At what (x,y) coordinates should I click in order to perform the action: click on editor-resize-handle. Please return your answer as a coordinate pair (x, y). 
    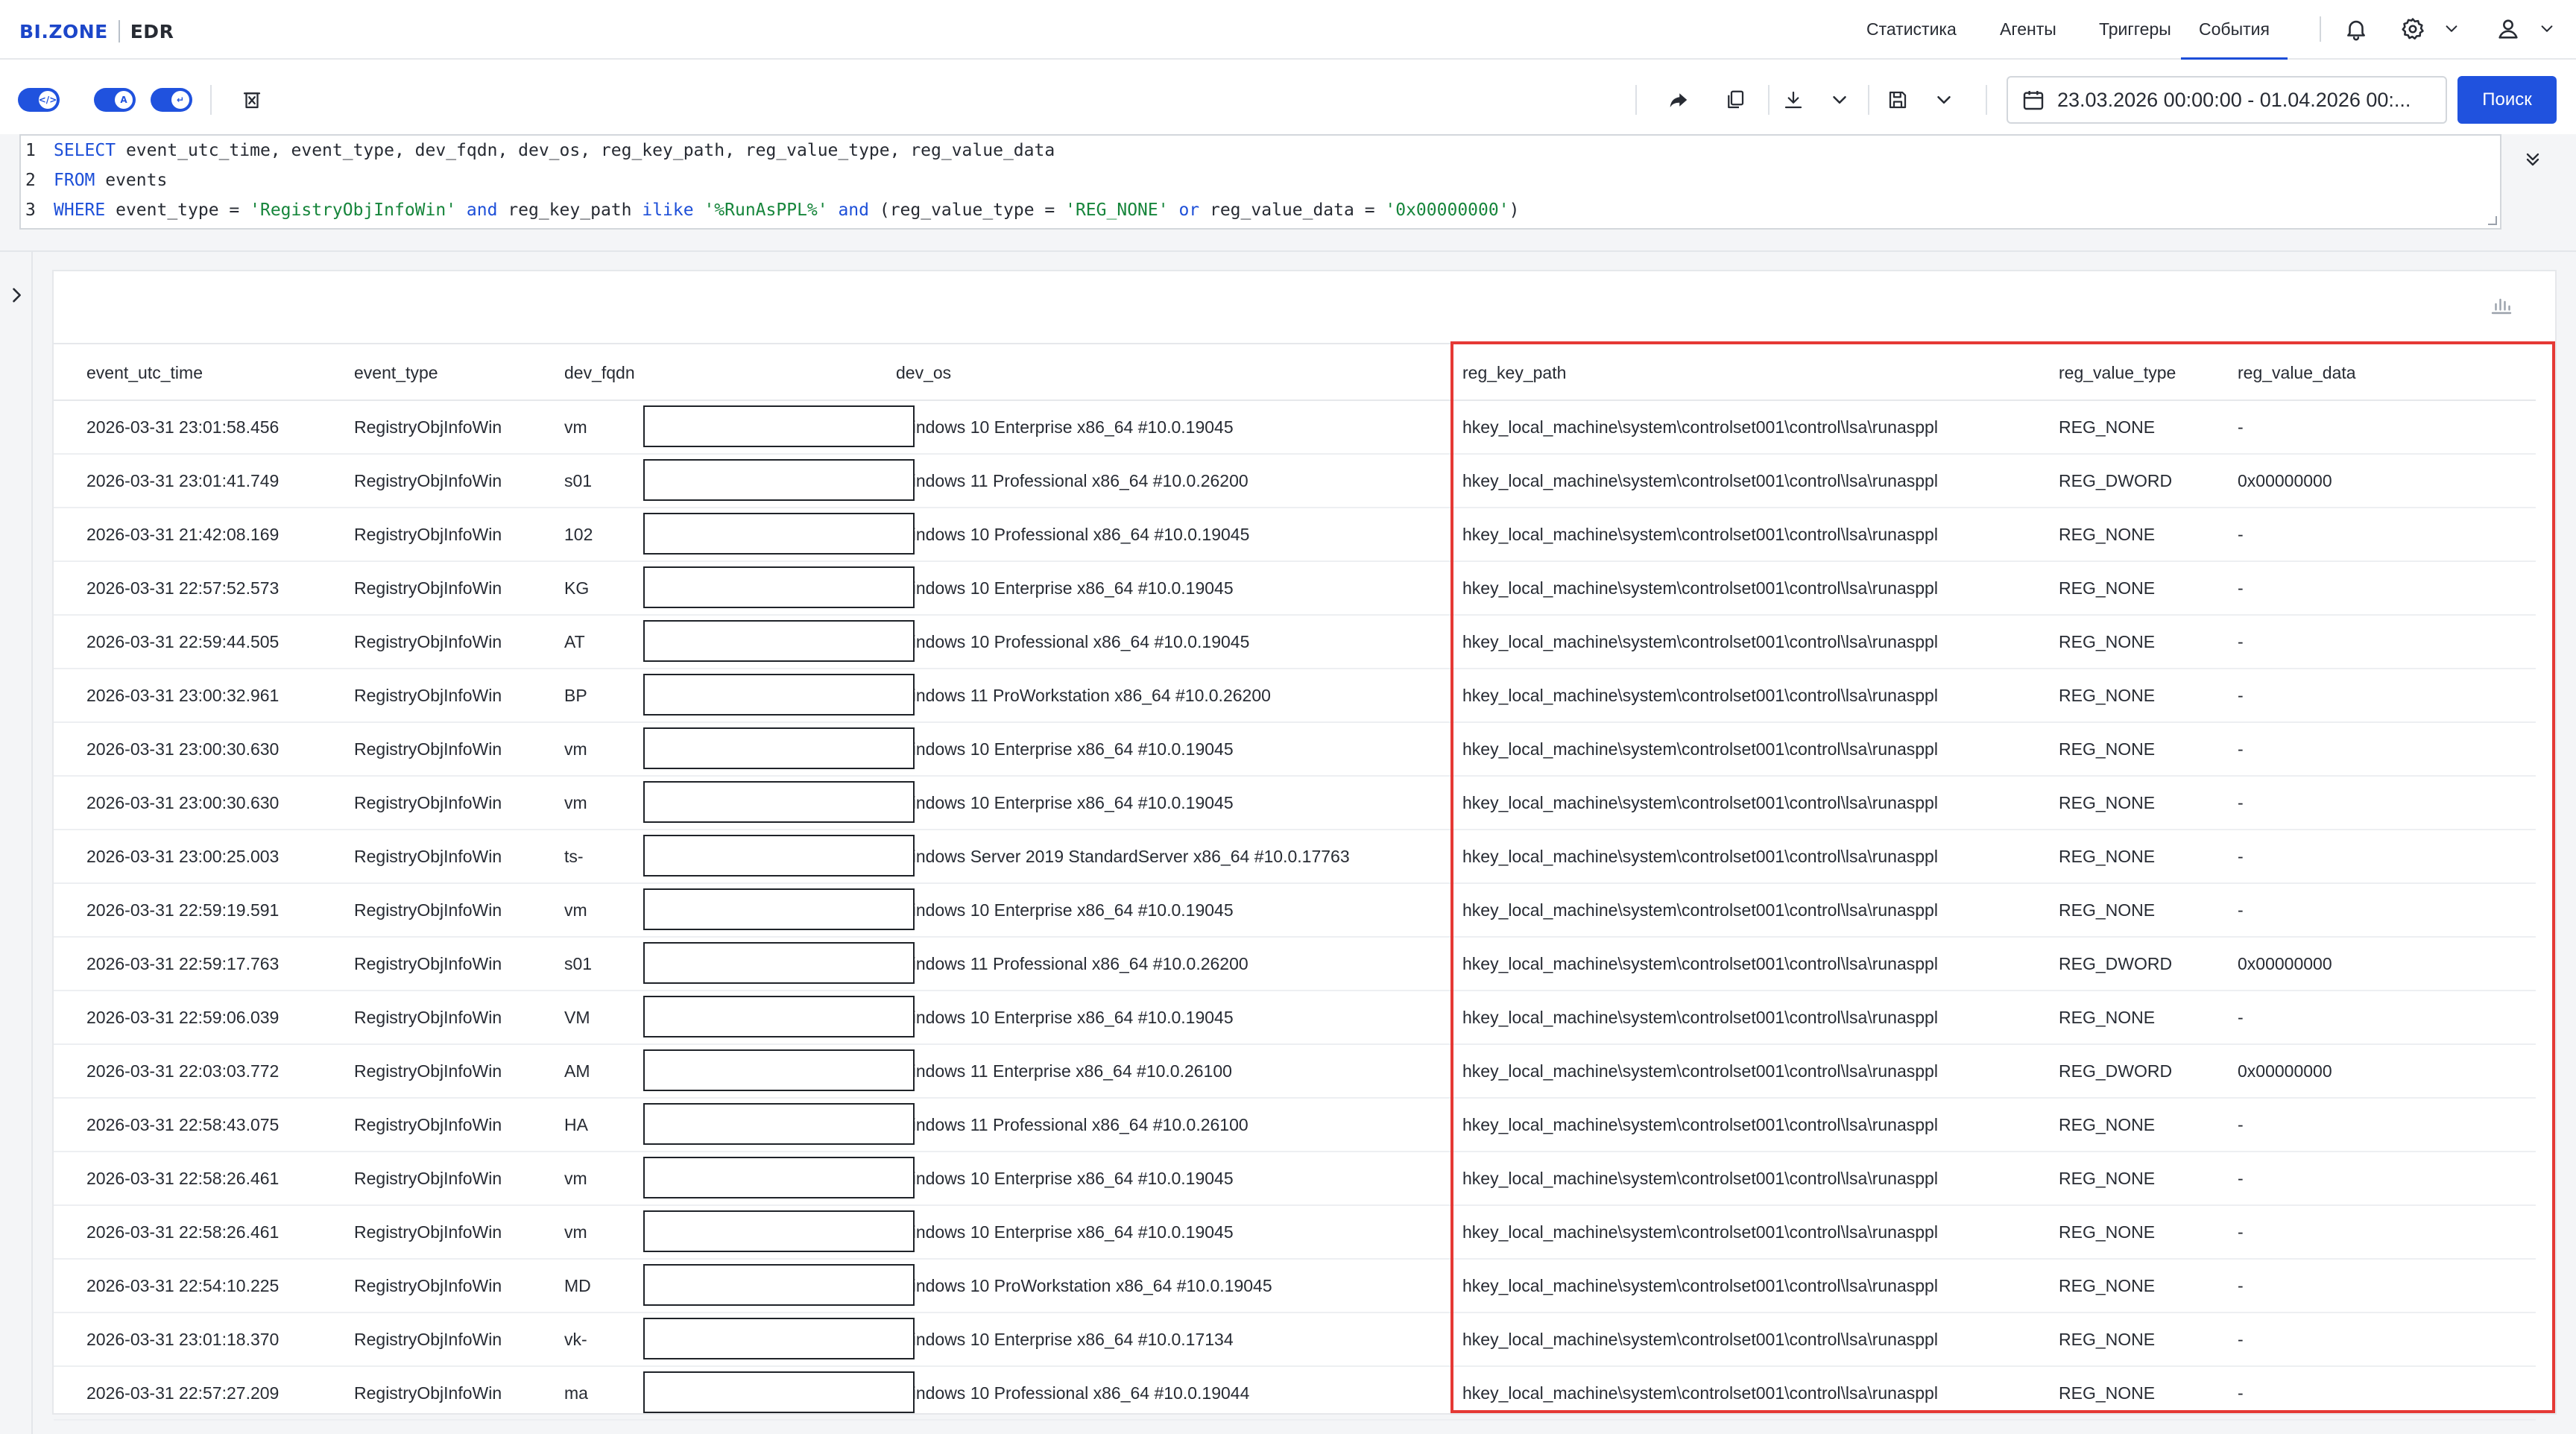
    Looking at the image, I should click on (2492, 220).